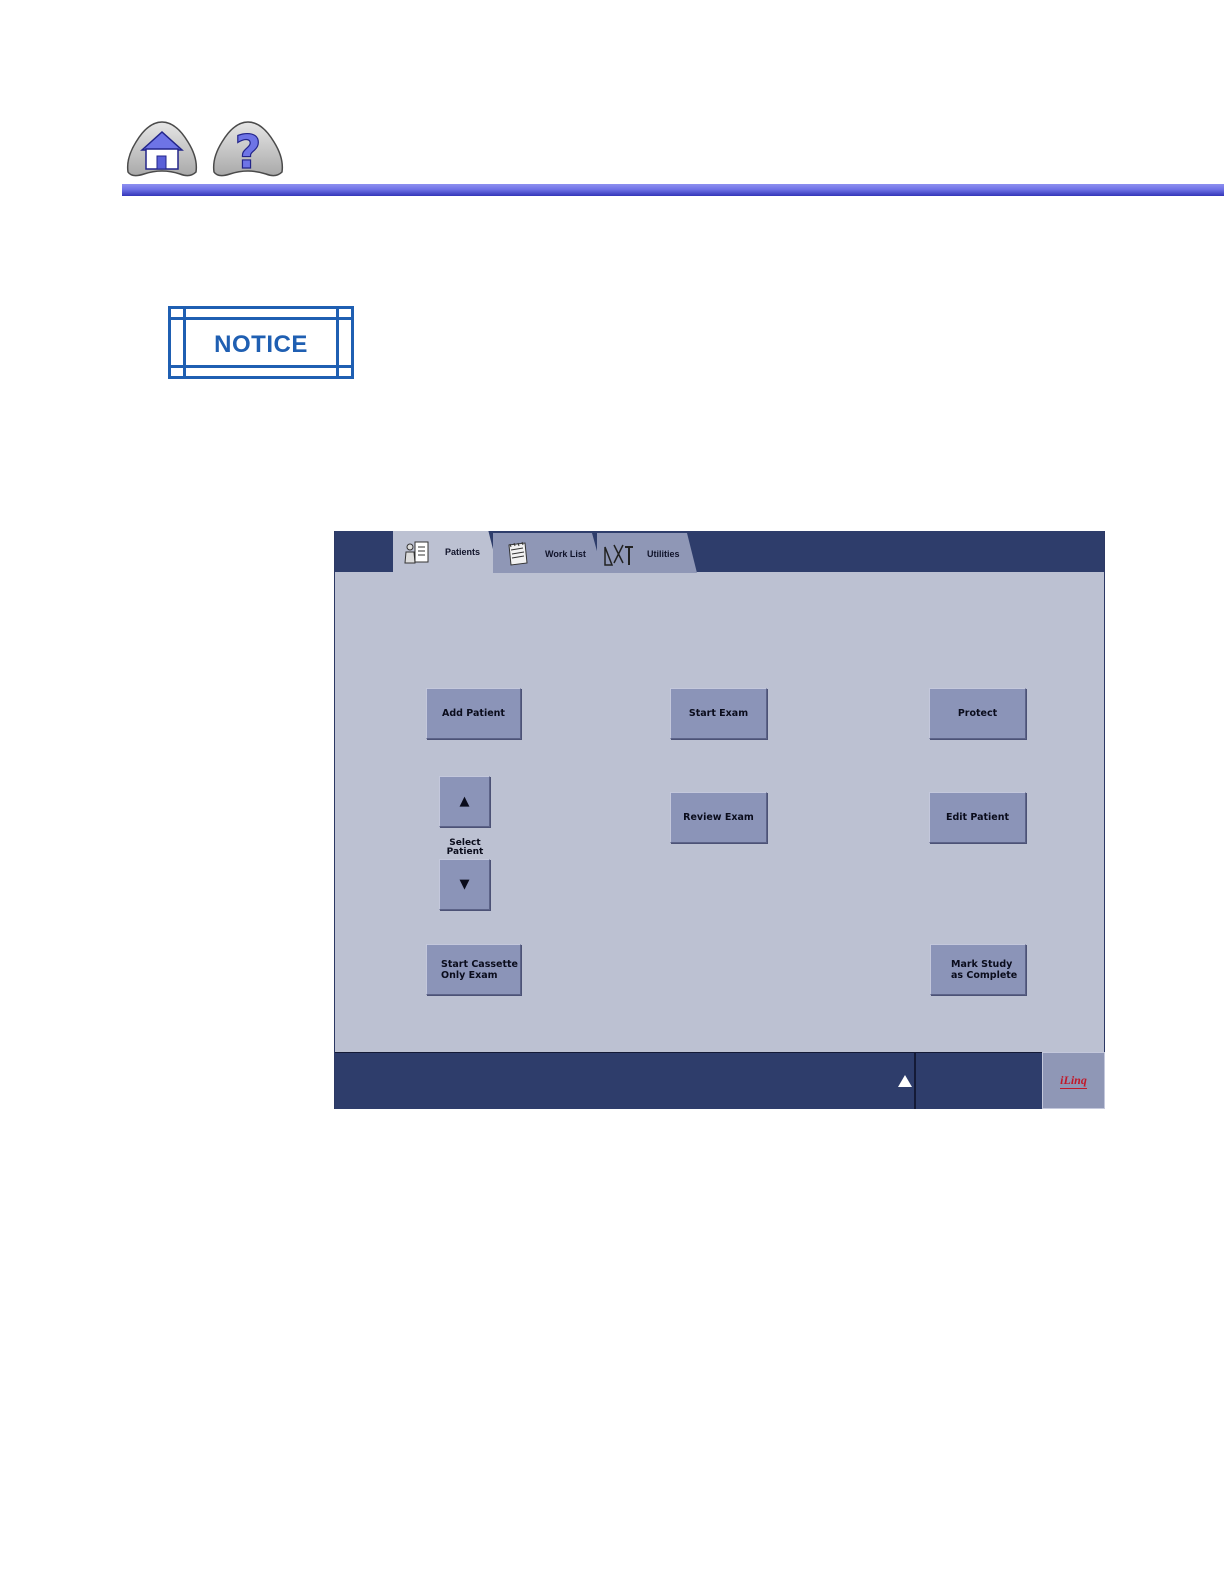 This screenshot has width=1224, height=1584. I want to click on tab-work-list: Work List, so click(548, 553).